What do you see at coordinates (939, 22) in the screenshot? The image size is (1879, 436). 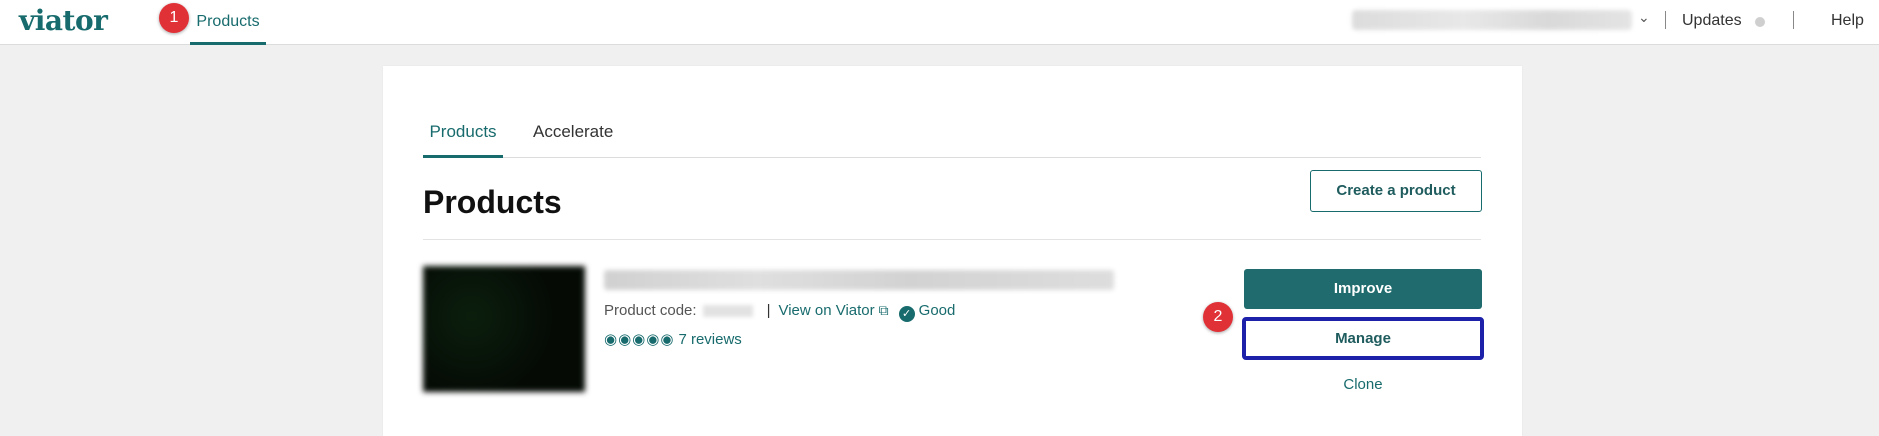 I see `top-navigation: viator Products ⌄ Updates Help` at bounding box center [939, 22].